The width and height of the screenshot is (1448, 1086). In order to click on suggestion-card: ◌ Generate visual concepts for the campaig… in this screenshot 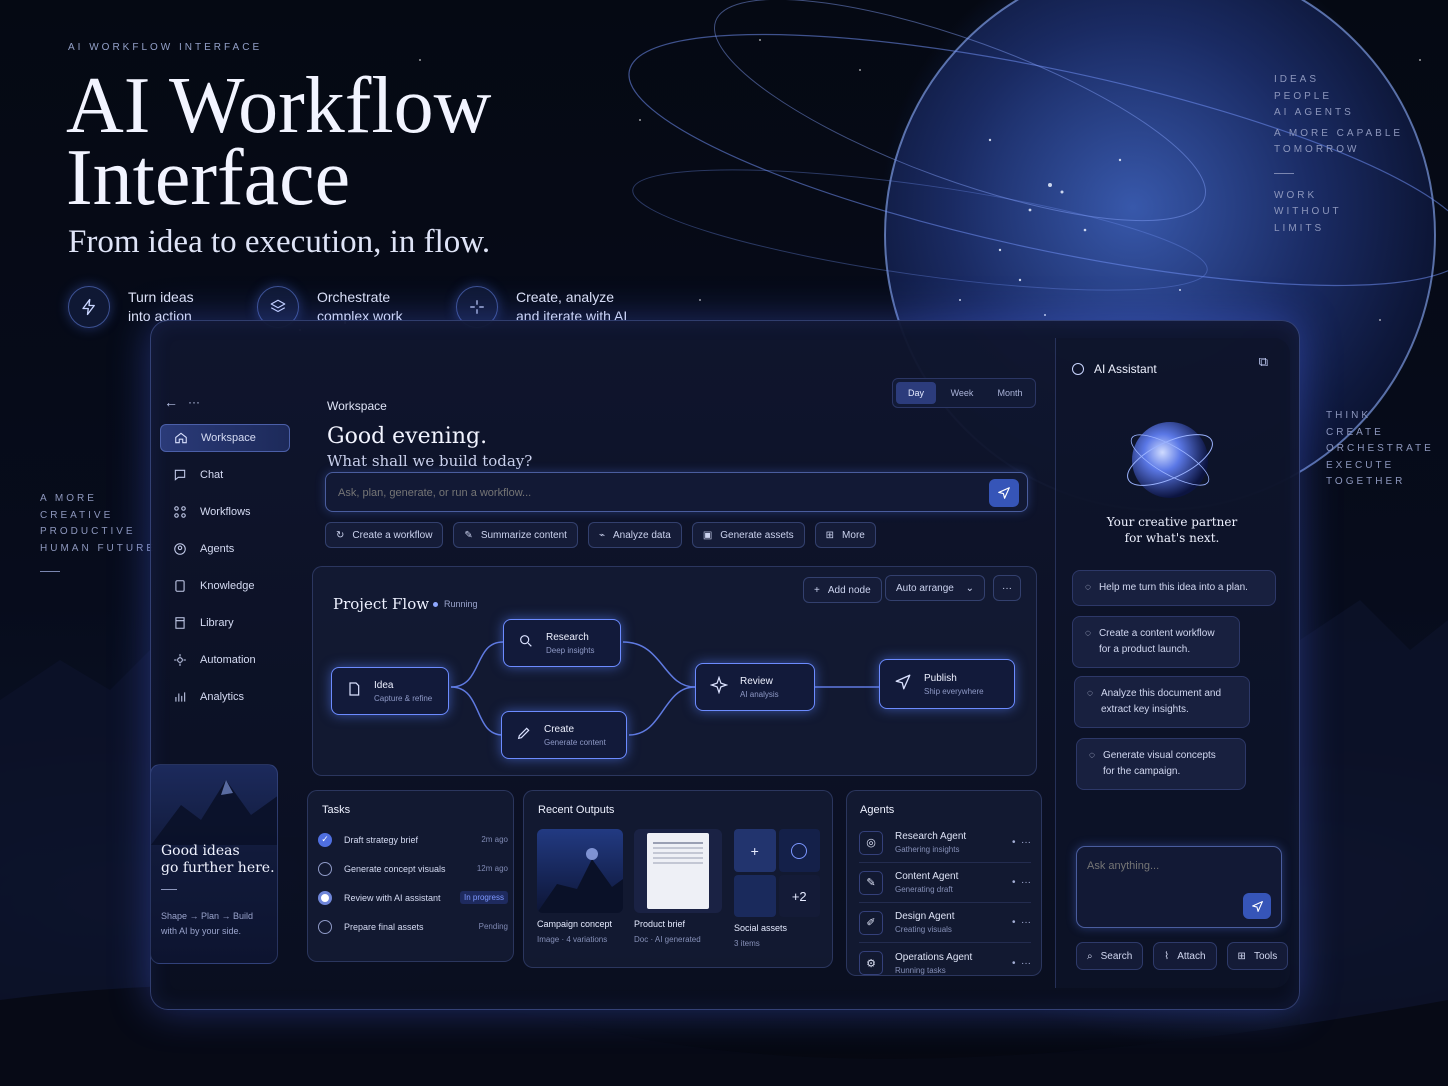, I will do `click(1161, 764)`.